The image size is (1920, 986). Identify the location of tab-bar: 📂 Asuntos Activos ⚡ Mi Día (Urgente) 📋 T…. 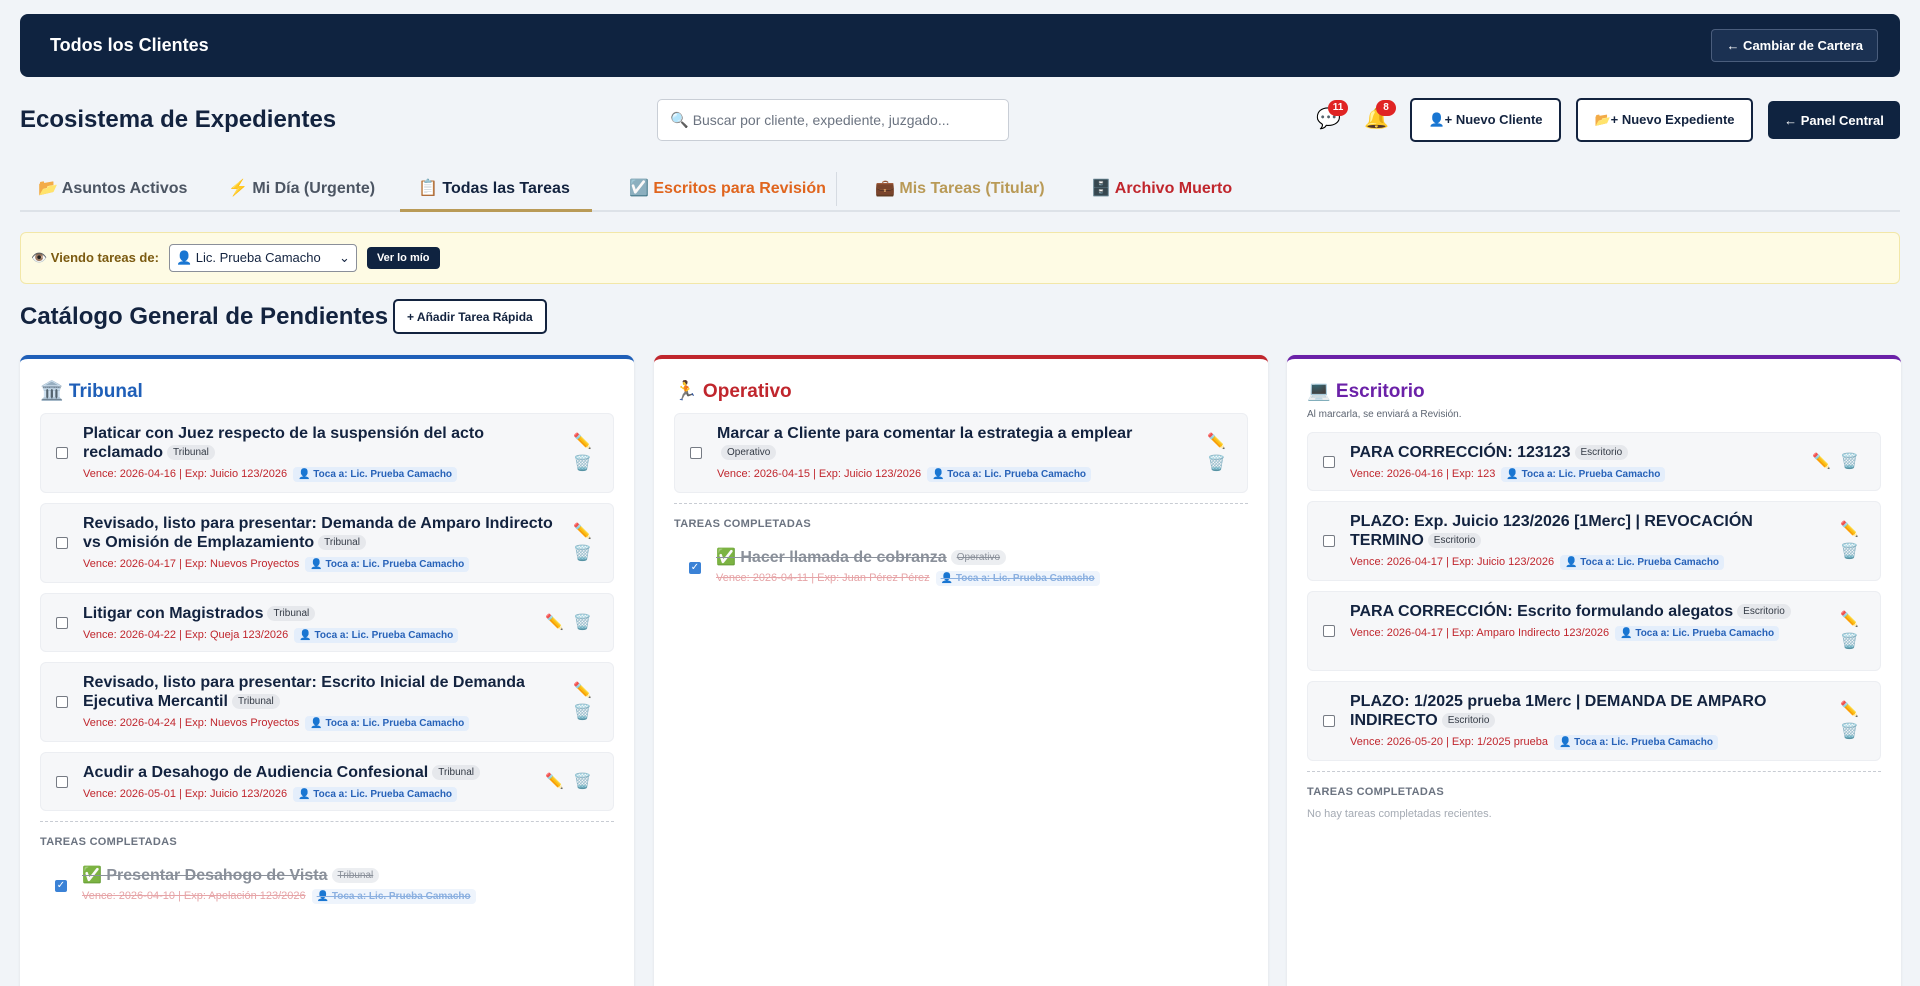
(960, 189).